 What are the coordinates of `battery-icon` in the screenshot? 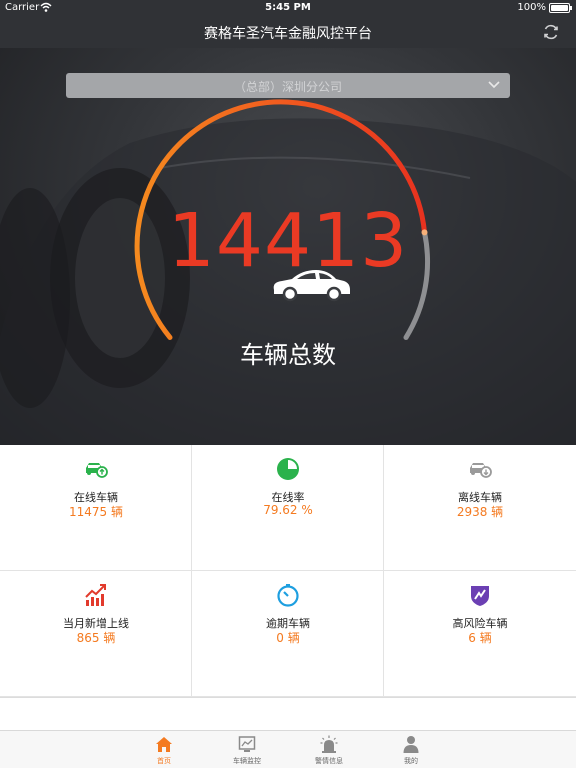 It's located at (560, 8).